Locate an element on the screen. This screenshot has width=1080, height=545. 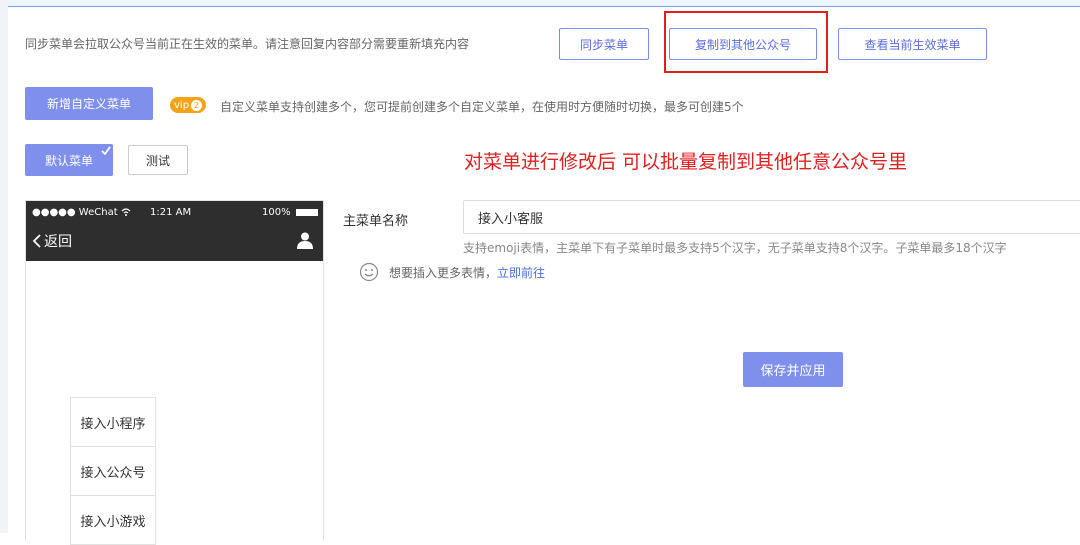
status-time: 1:21 AM is located at coordinates (171, 212).